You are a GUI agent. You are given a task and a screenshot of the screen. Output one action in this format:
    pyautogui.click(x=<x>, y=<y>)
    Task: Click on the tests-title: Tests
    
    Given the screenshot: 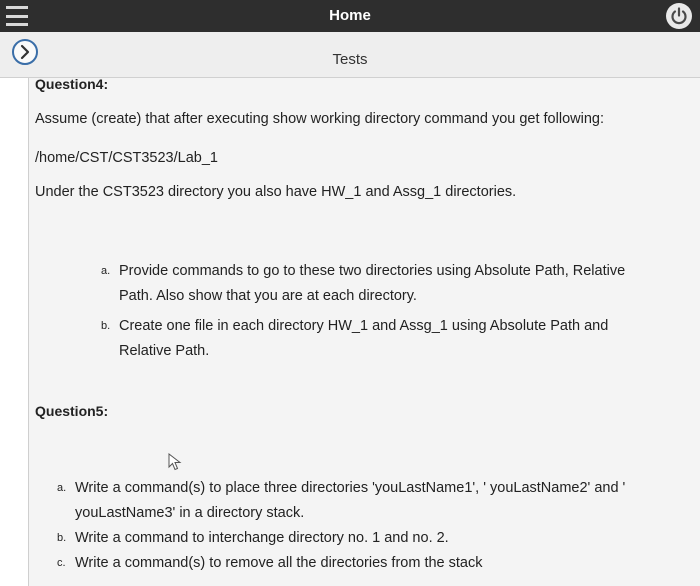 What is the action you would take?
    pyautogui.click(x=350, y=59)
    